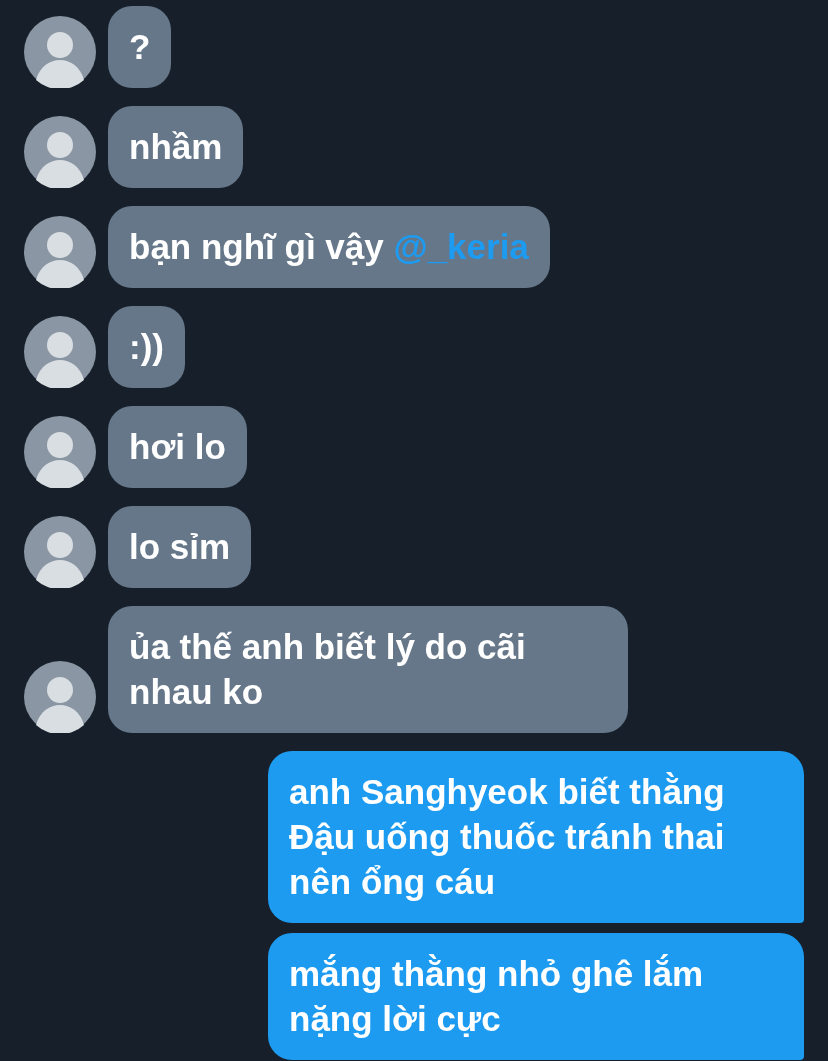 The width and height of the screenshot is (828, 1061). I want to click on received-message: ủa thế anh biết lý do cãi nhau ko, so click(368, 669).